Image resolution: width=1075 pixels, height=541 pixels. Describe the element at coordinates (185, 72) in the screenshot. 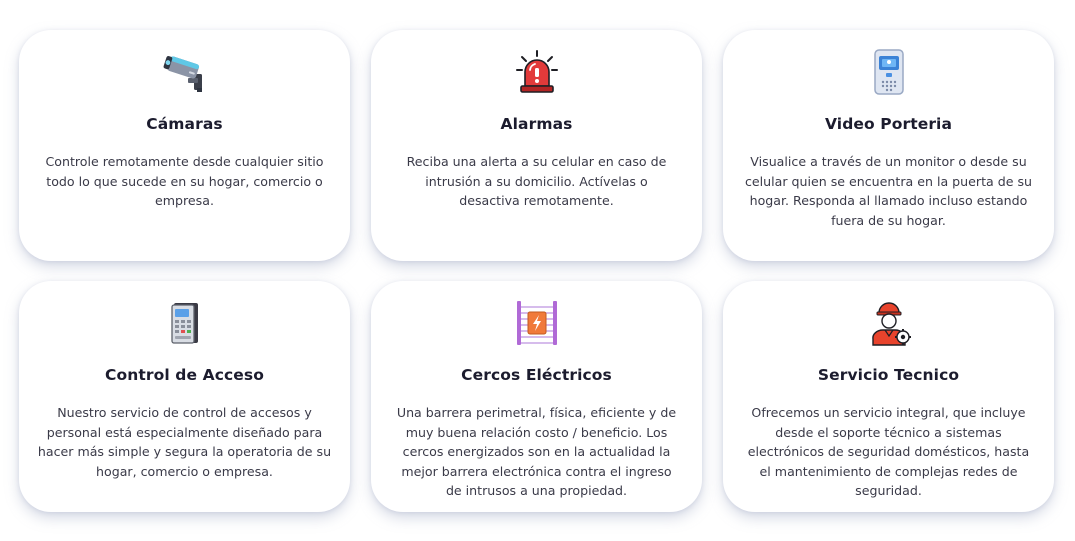

I see `security-camera-icon` at that location.